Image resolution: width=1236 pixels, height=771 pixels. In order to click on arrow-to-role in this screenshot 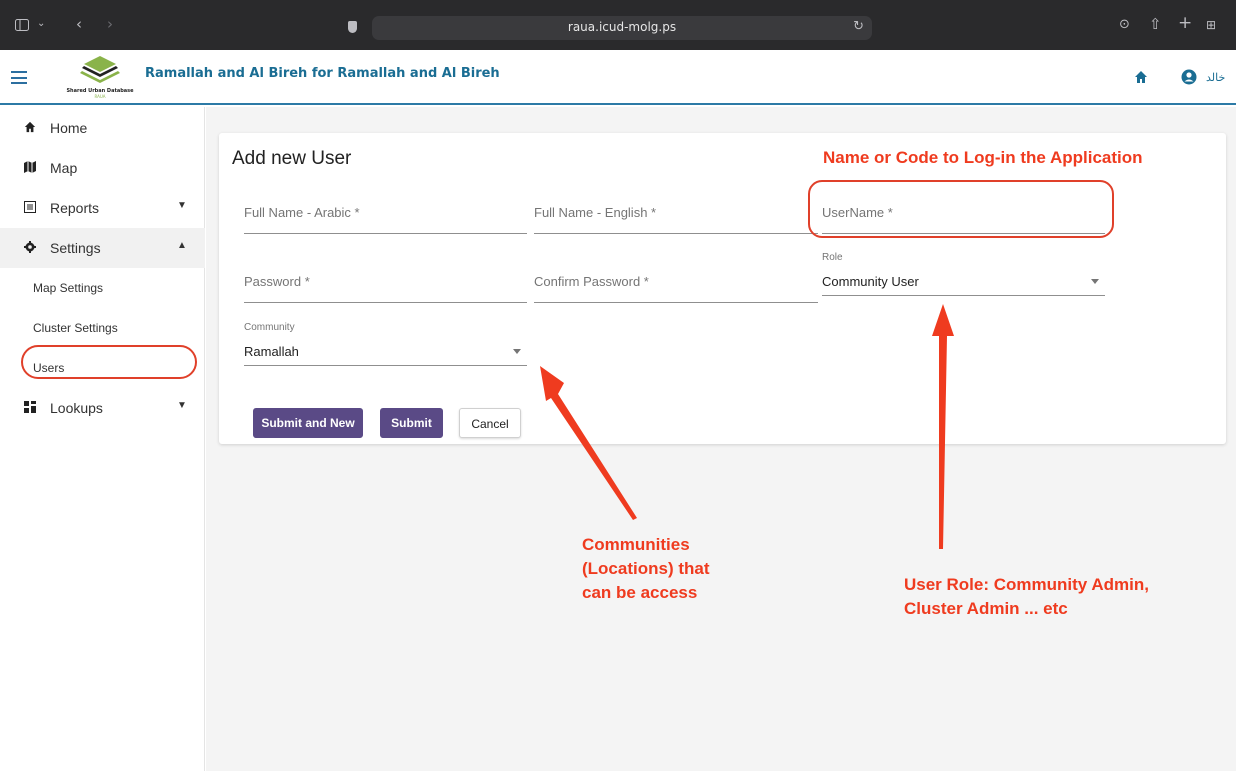, I will do `click(943, 426)`.